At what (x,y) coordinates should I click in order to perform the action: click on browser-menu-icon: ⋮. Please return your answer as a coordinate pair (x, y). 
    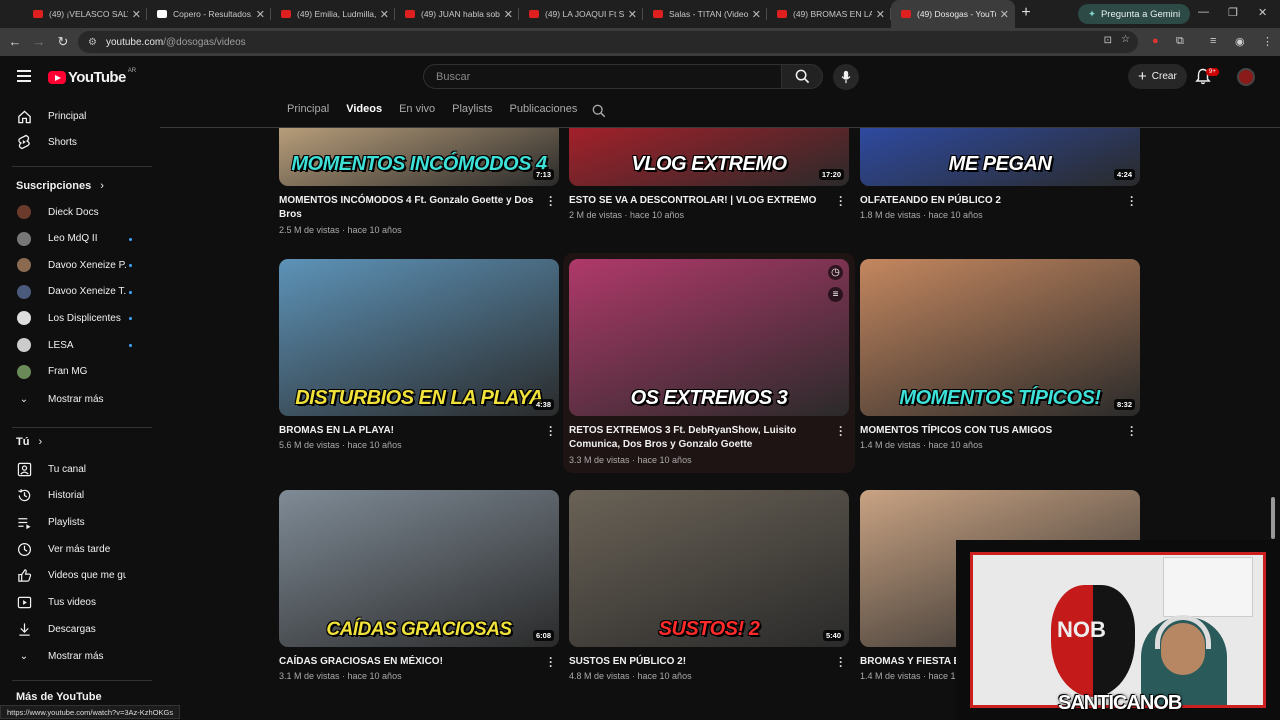
    Looking at the image, I should click on (1267, 41).